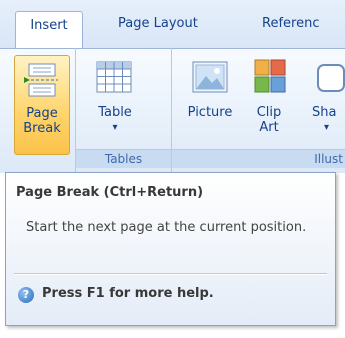 The width and height of the screenshot is (345, 338). Describe the element at coordinates (114, 77) in the screenshot. I see `table-icon` at that location.